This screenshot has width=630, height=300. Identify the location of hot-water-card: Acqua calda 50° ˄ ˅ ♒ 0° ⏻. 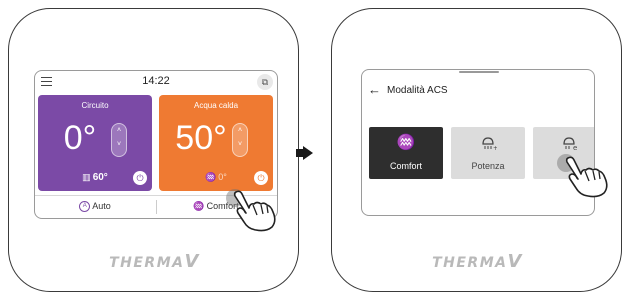
(216, 143).